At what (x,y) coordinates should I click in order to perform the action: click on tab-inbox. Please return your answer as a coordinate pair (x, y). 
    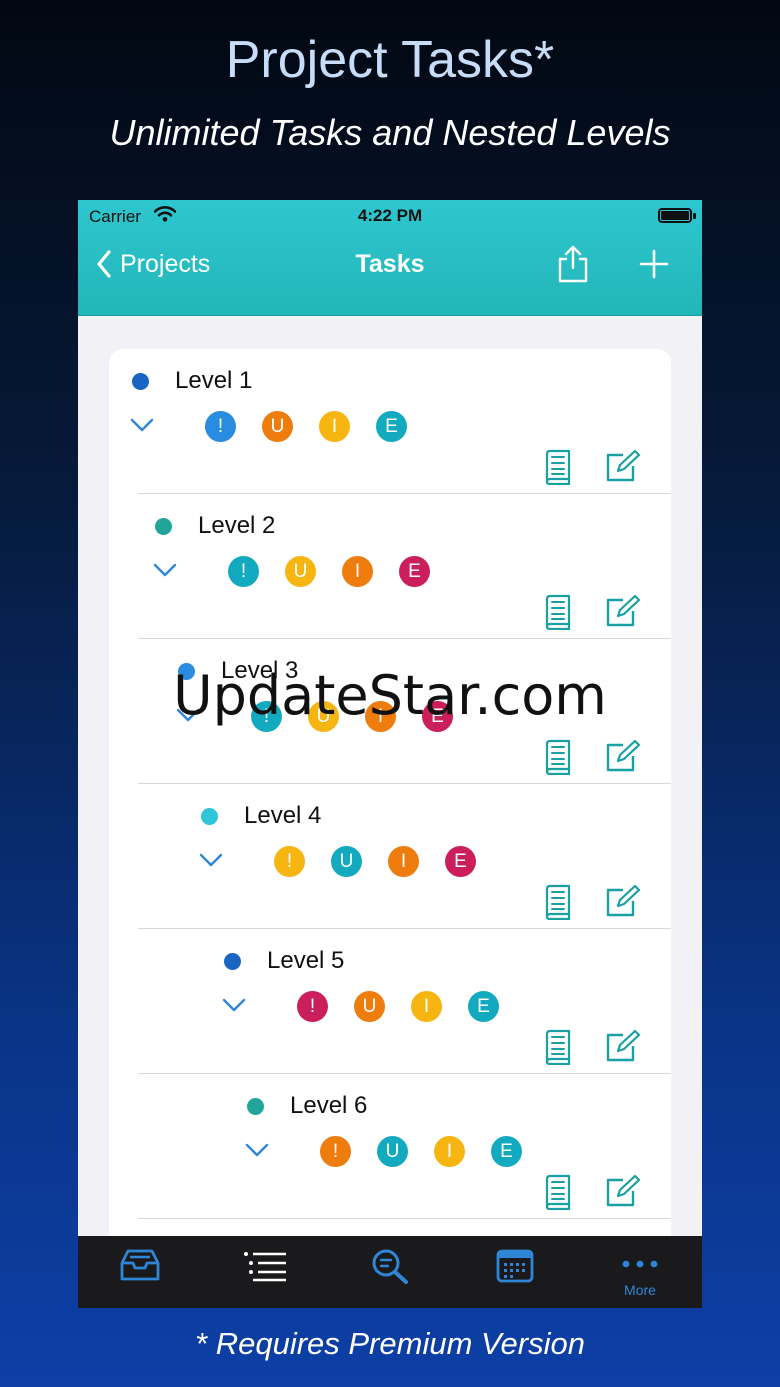
    Looking at the image, I should click on (140, 1272).